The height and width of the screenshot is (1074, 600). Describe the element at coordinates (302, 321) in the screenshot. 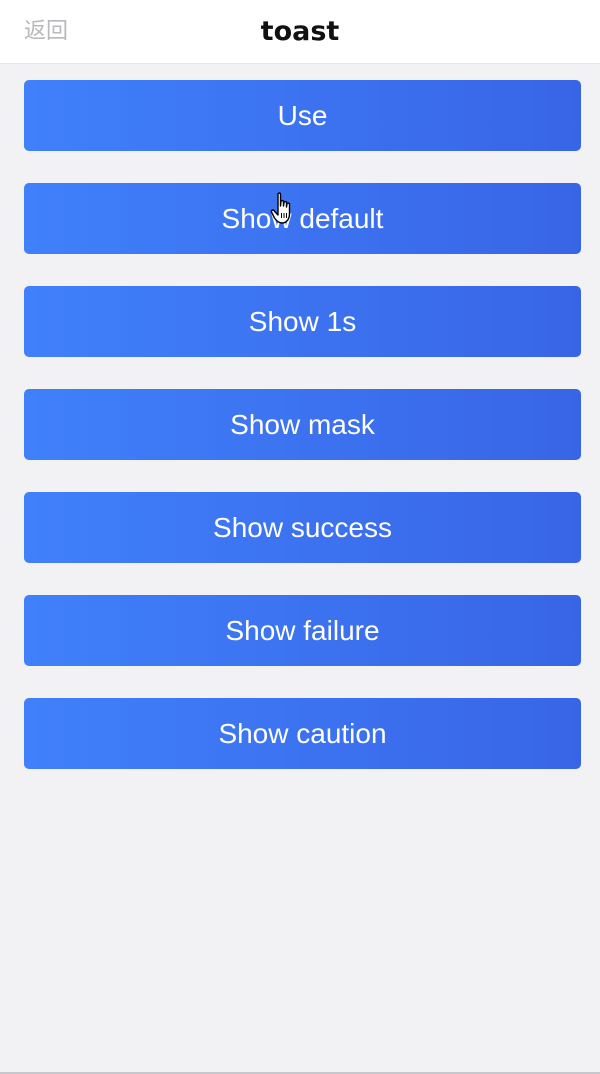

I see `show-1s-button: Show 1s` at that location.